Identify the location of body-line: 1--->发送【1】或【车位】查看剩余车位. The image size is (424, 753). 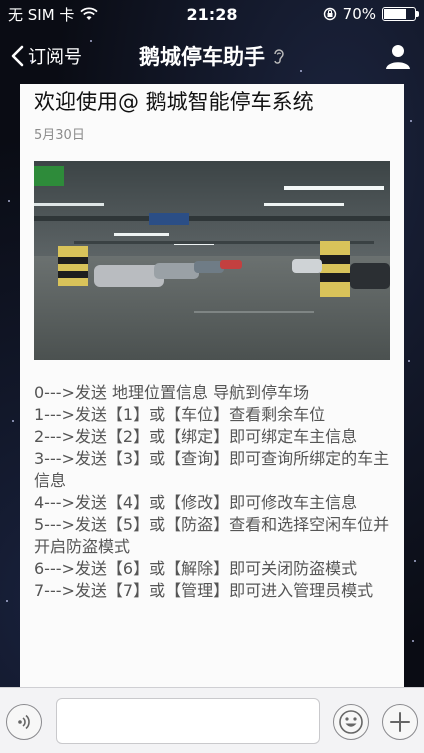
(180, 414).